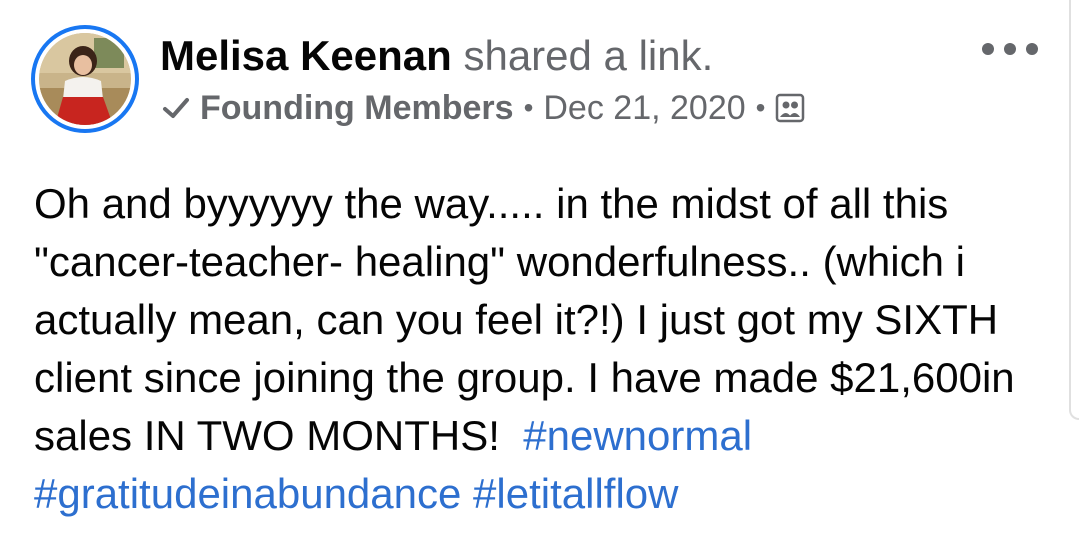  What do you see at coordinates (176, 108) in the screenshot?
I see `checkmark-badge-icon` at bounding box center [176, 108].